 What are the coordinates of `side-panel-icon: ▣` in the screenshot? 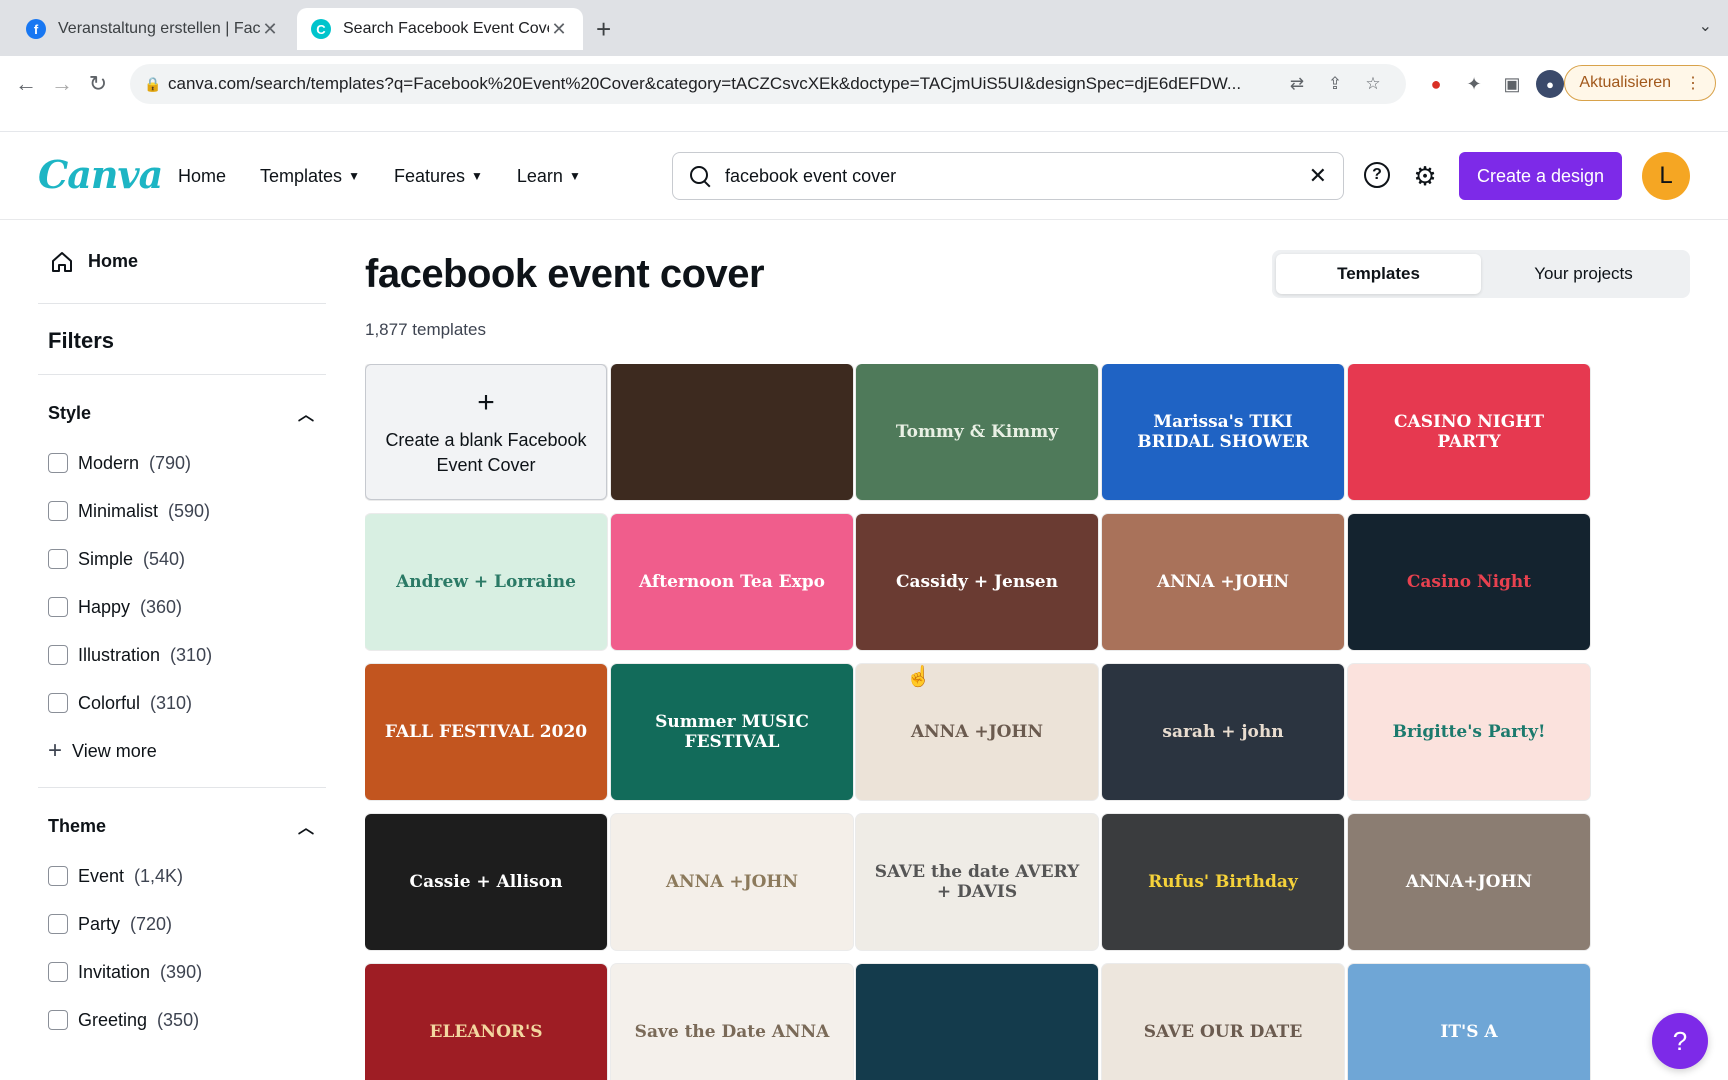 It's located at (1512, 84).